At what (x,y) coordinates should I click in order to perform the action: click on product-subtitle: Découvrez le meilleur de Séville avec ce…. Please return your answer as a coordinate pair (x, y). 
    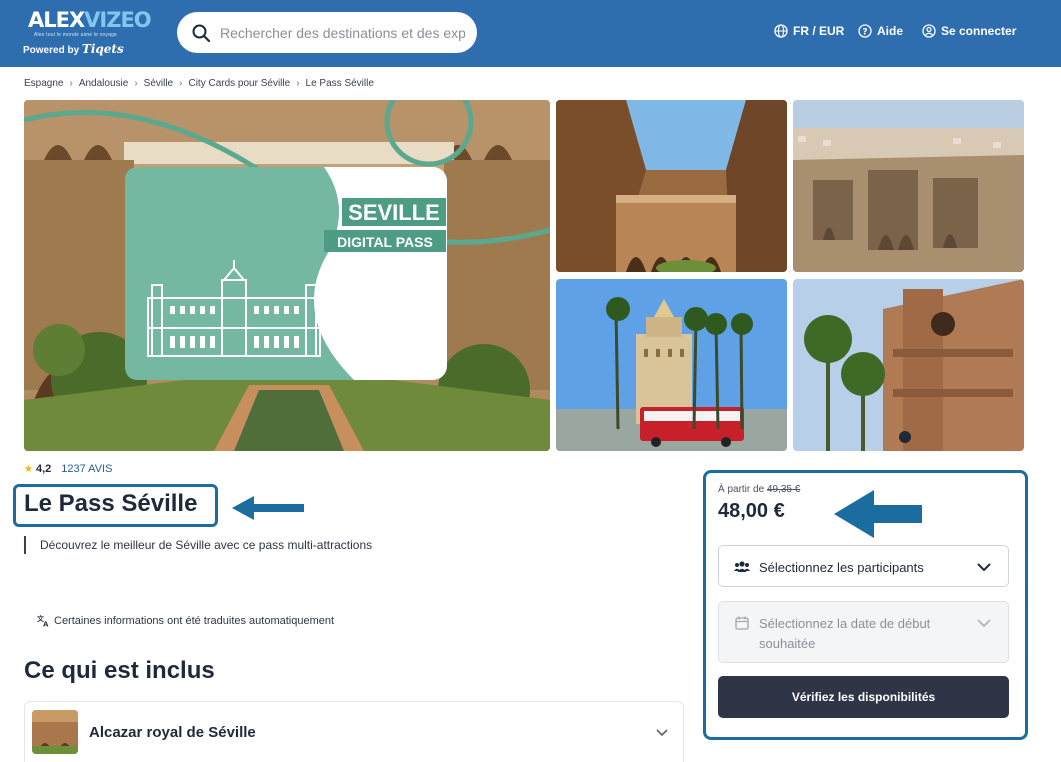
    Looking at the image, I should click on (198, 545).